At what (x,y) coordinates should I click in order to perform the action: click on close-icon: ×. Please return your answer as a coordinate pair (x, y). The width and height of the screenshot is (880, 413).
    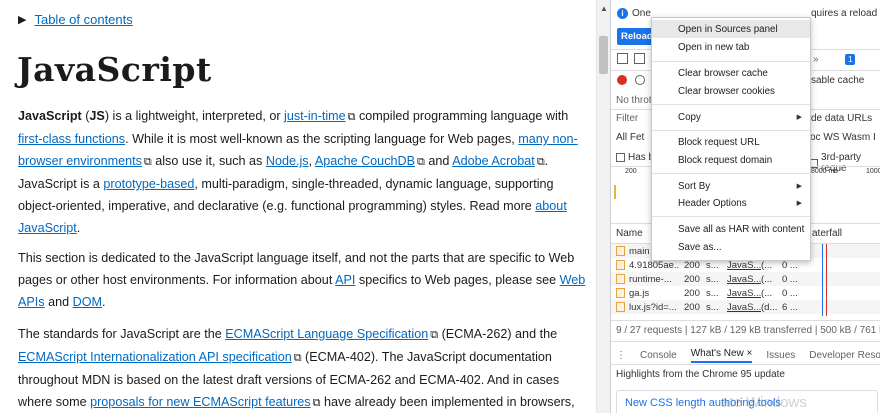
    Looking at the image, I should click on (750, 353).